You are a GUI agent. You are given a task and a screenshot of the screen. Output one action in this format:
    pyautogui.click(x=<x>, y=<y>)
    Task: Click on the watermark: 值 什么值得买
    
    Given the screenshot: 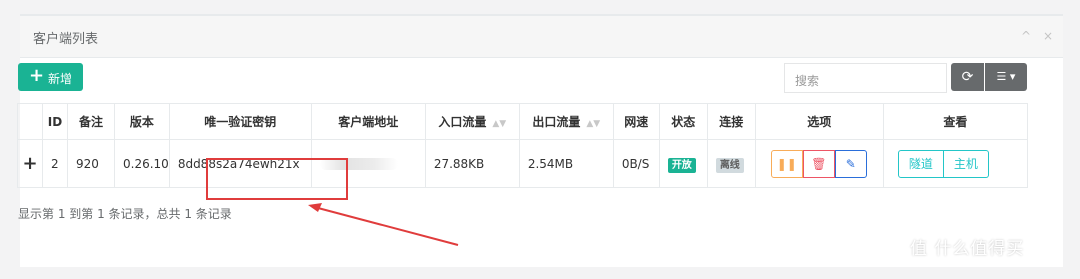 What is the action you would take?
    pyautogui.click(x=967, y=249)
    